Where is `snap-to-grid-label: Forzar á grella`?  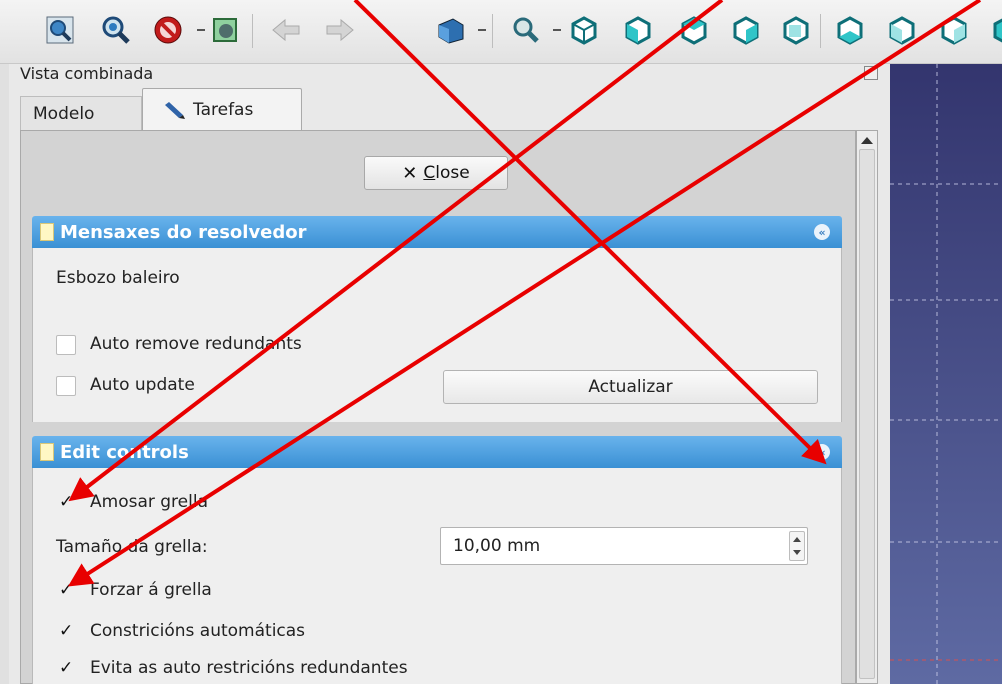
snap-to-grid-label: Forzar á grella is located at coordinates (151, 590).